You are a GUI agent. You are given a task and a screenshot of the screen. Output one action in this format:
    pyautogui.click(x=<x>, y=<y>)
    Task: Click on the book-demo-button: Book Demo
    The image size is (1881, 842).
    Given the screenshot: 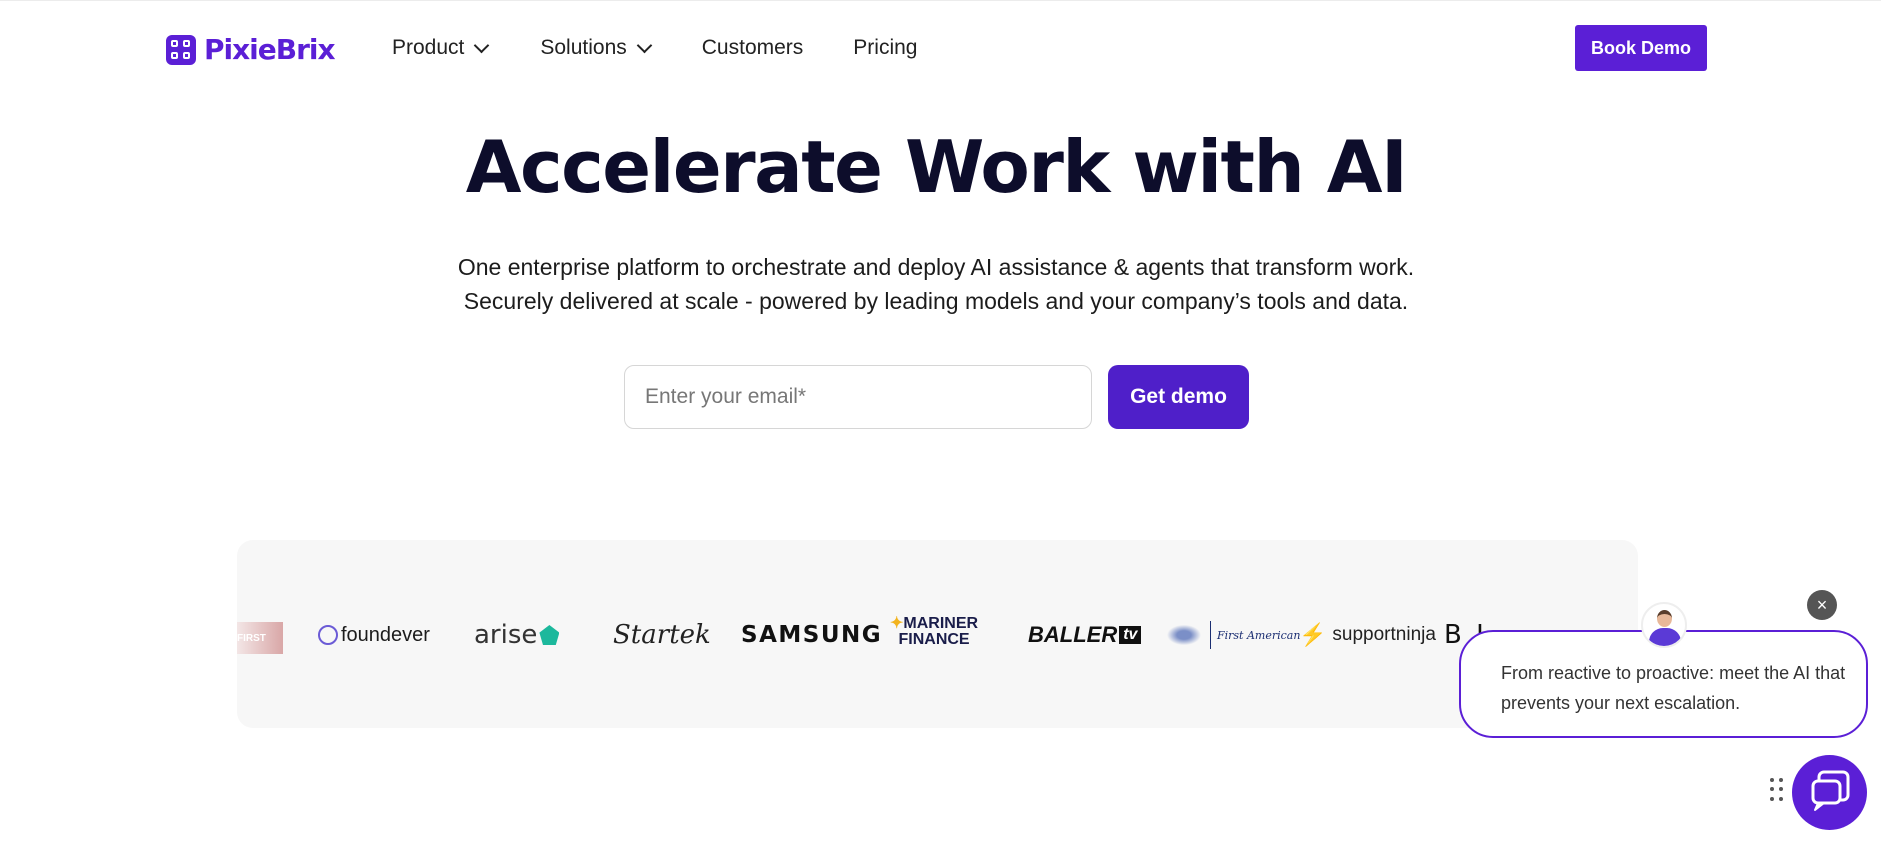 What is the action you would take?
    pyautogui.click(x=1641, y=48)
    